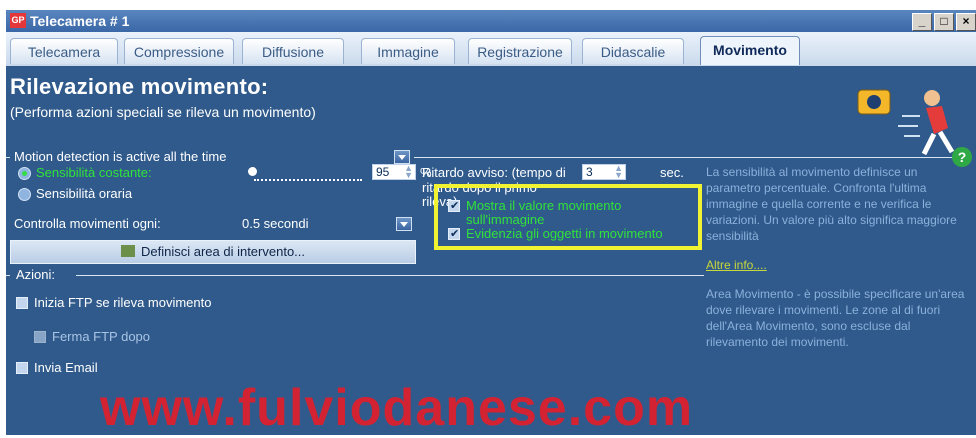 Image resolution: width=976 pixels, height=438 pixels. I want to click on ftp-checkbox, so click(22, 303).